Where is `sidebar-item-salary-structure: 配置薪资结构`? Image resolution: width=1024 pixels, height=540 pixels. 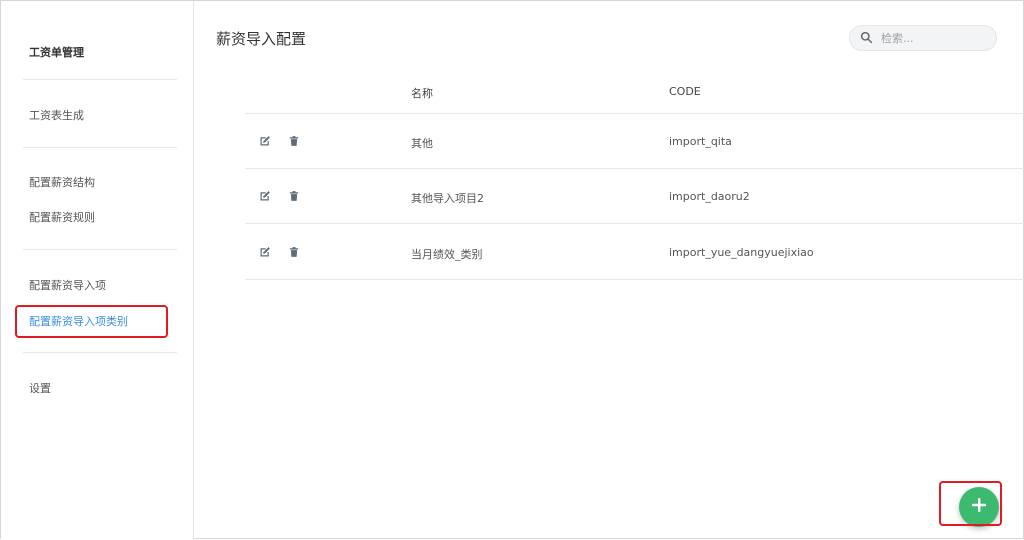 sidebar-item-salary-structure: 配置薪资结构 is located at coordinates (62, 182).